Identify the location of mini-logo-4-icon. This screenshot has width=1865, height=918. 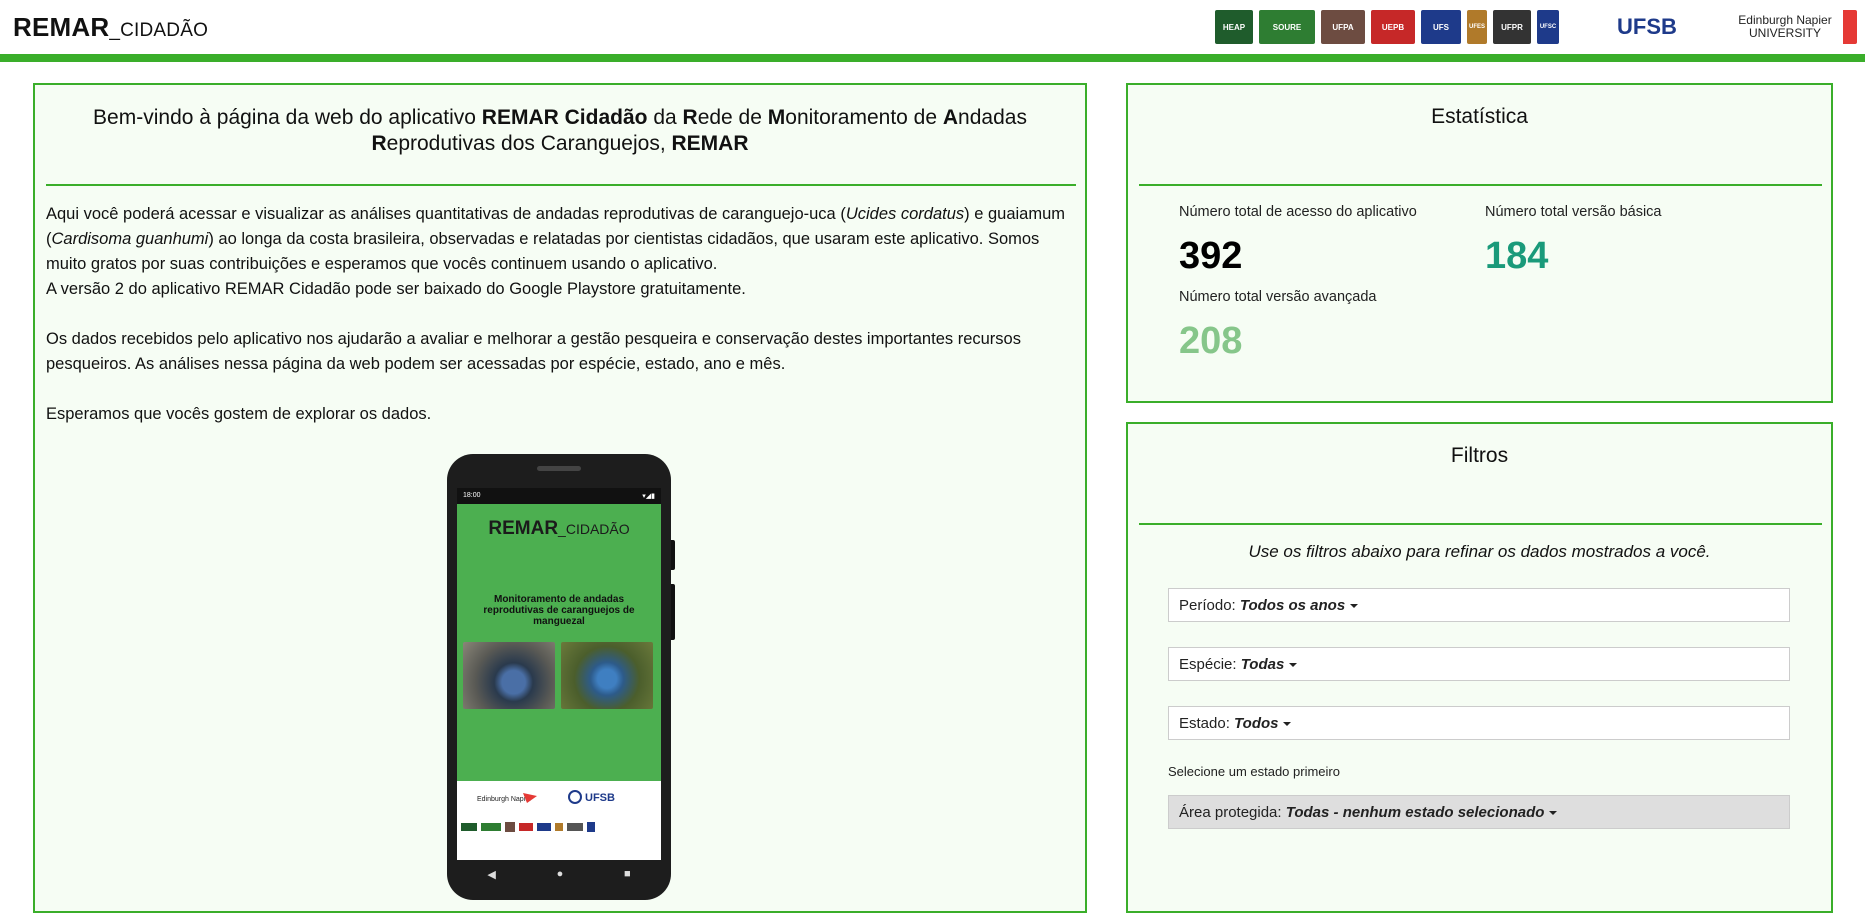
(526, 827).